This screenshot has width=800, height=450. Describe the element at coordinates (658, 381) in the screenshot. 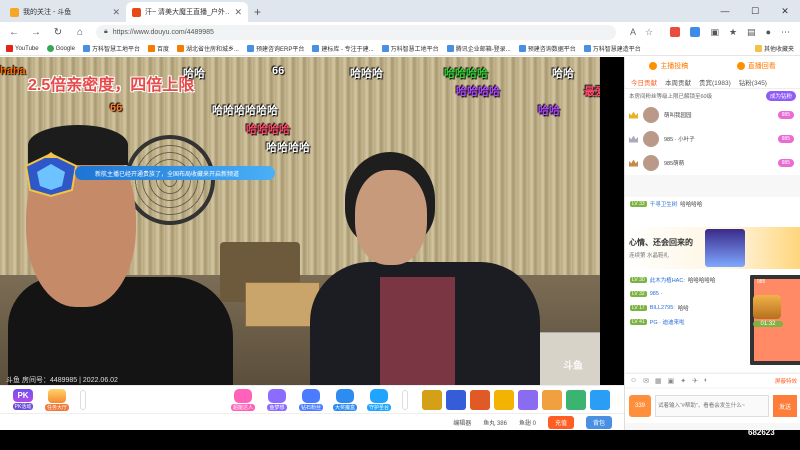

I see `grid-icon: ▦` at that location.